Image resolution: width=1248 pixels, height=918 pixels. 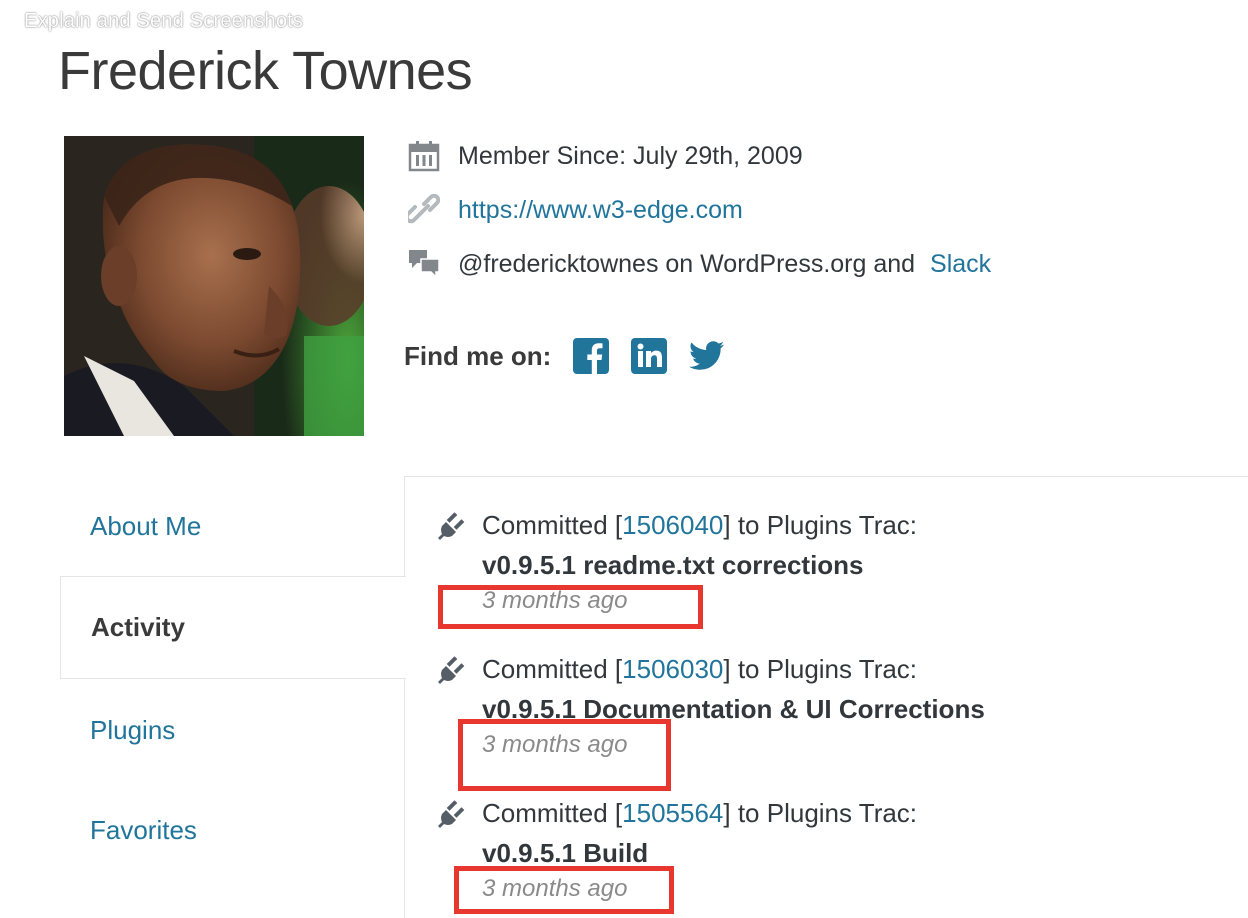 What do you see at coordinates (478, 355) in the screenshot?
I see `find-me-label: Find me on:` at bounding box center [478, 355].